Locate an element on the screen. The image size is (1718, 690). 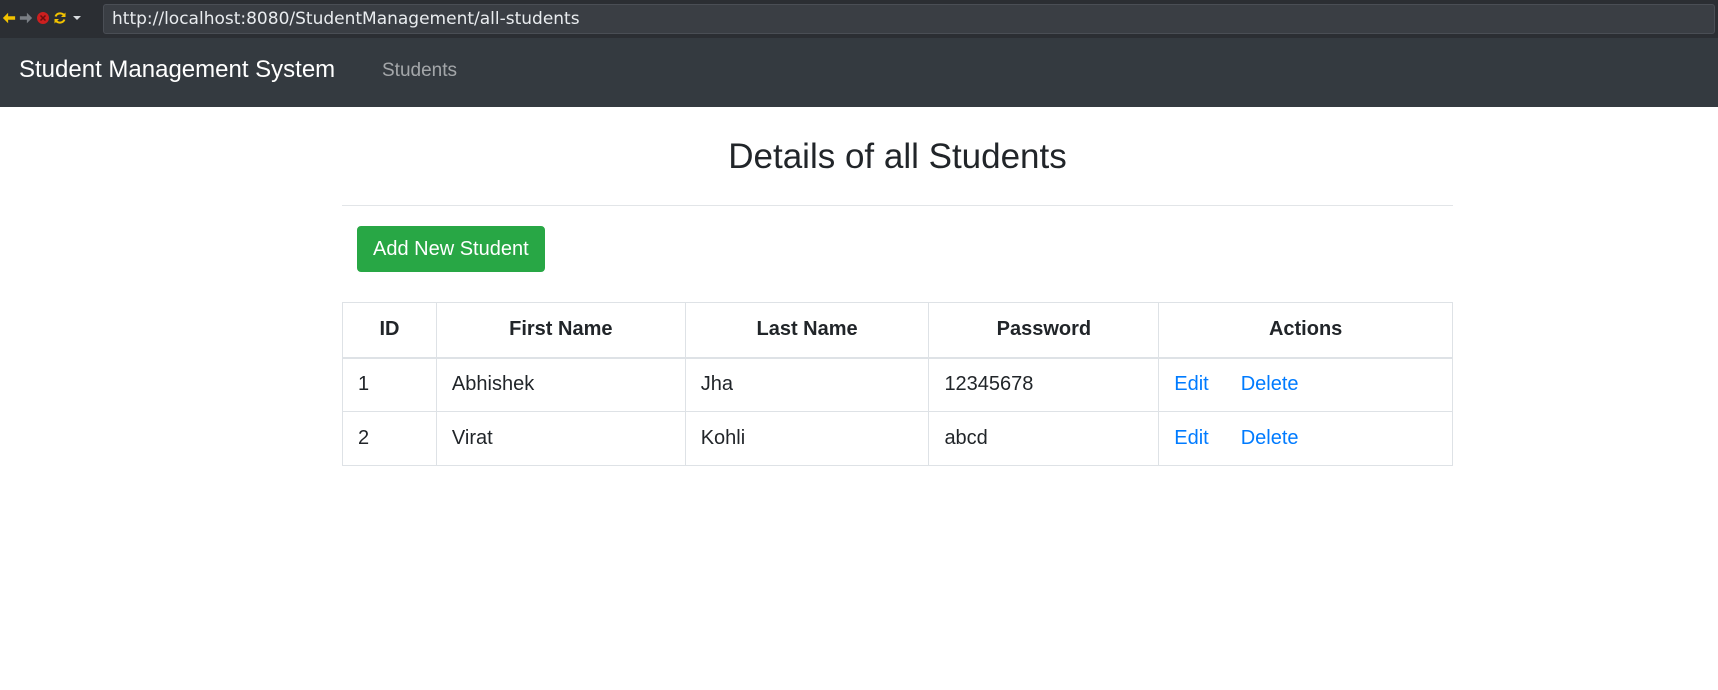
reload-icon is located at coordinates (60, 18).